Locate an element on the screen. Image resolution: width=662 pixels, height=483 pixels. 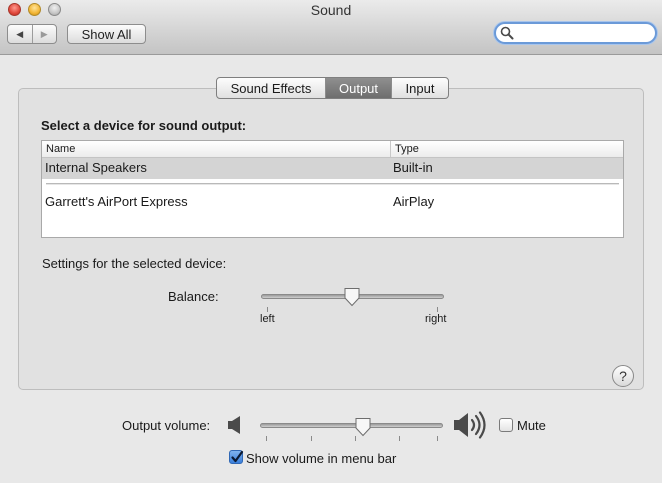
table-row: Internal Speakers Built-in is located at coordinates (332, 168).